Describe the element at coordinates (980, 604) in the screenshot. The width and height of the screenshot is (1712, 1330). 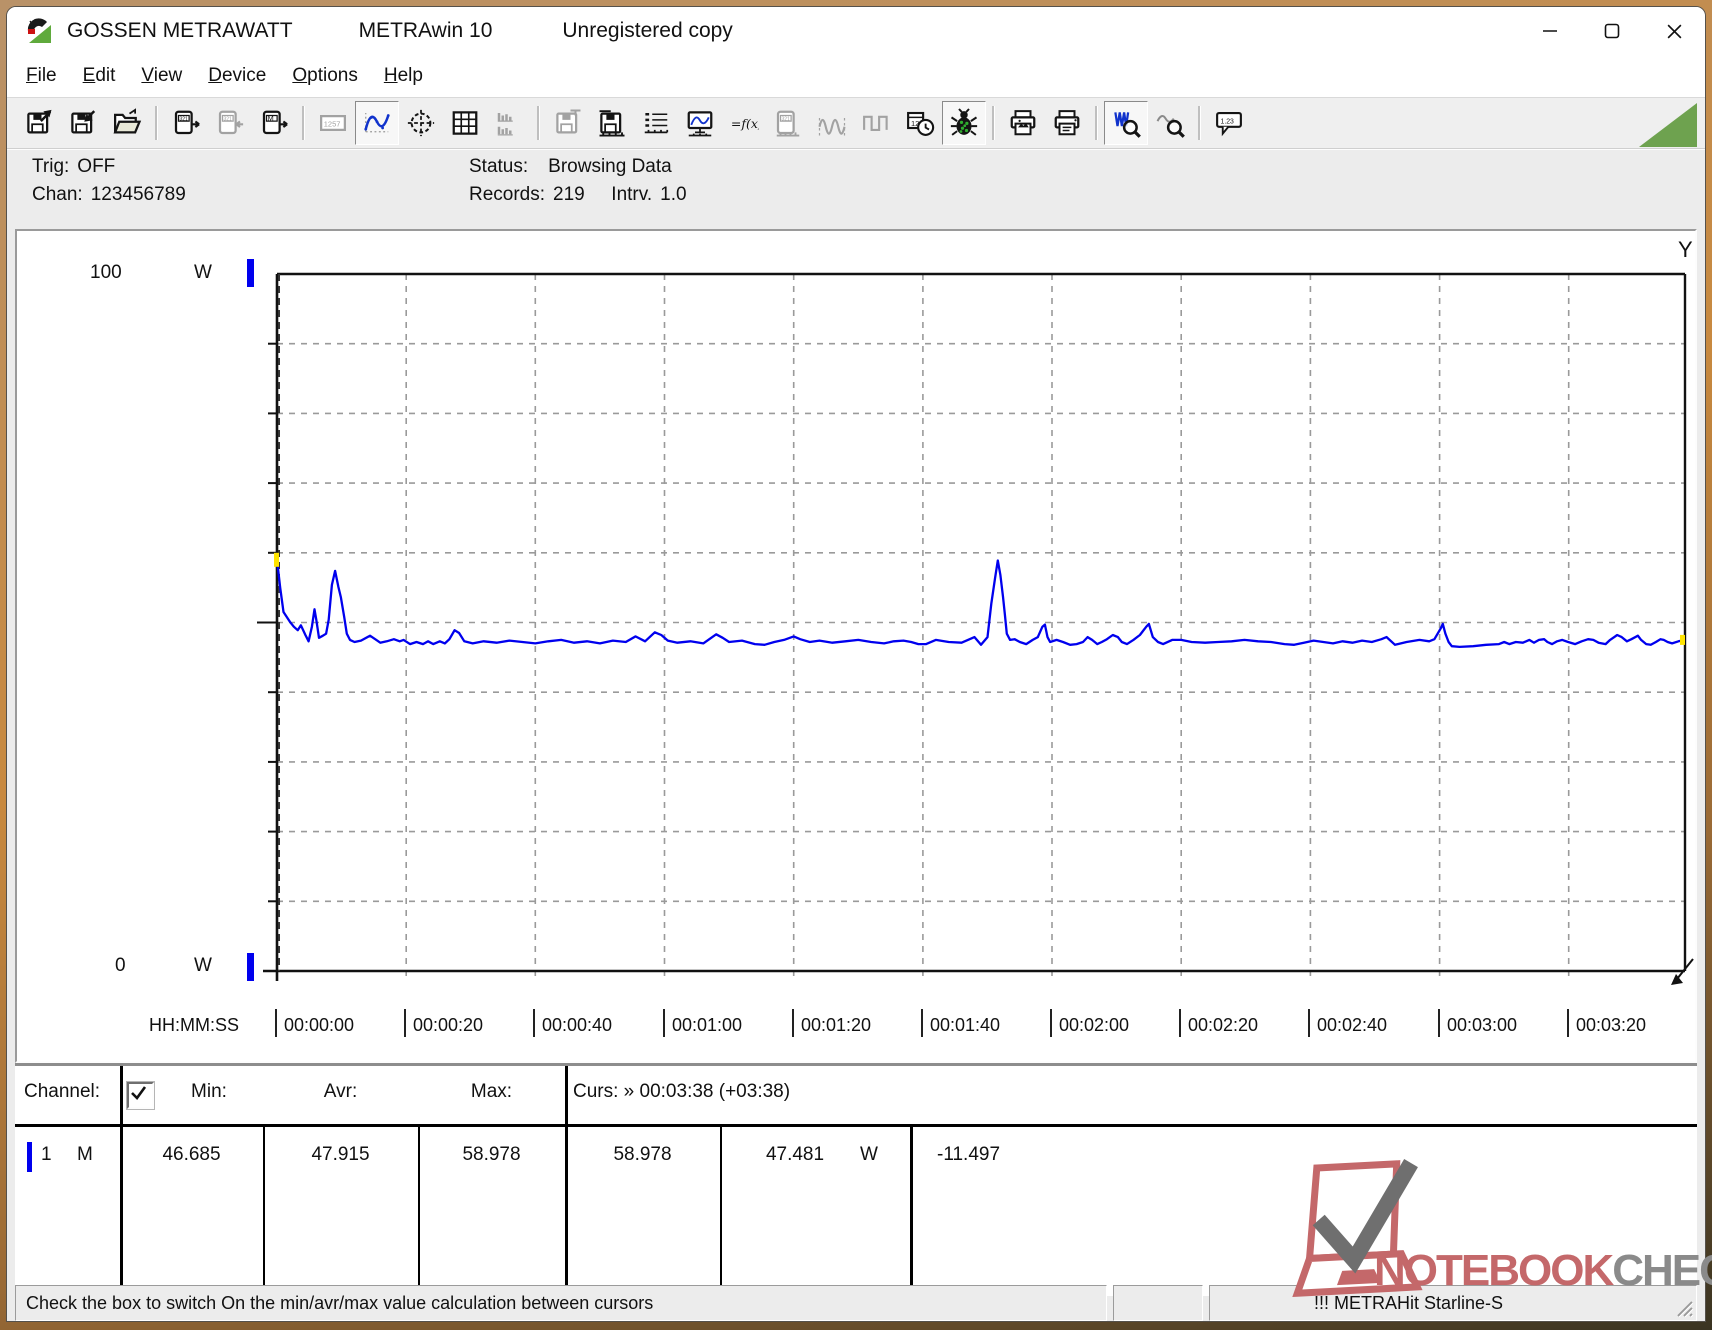
I see `power-curve` at that location.